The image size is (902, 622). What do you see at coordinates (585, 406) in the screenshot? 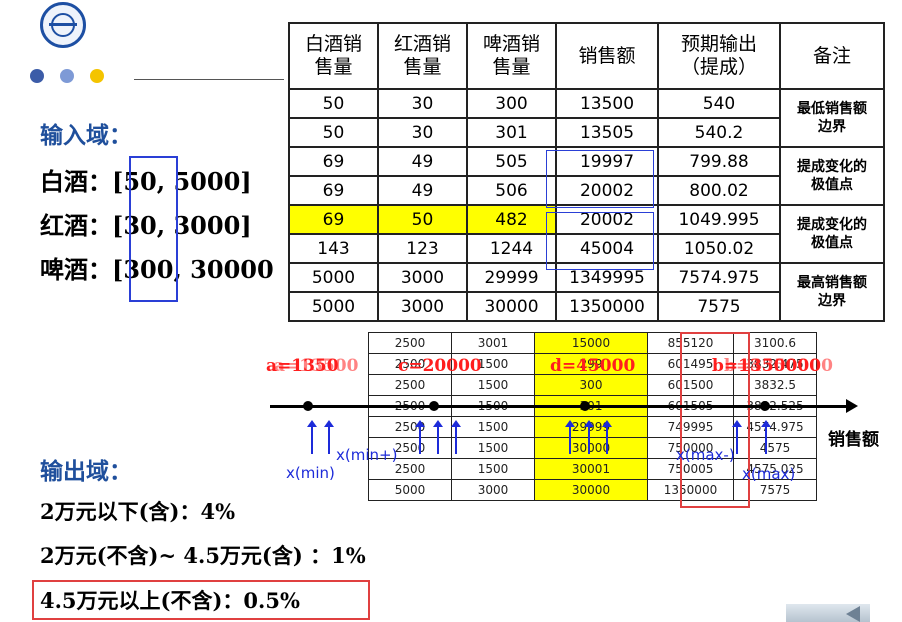
I see `axis-point-d` at bounding box center [585, 406].